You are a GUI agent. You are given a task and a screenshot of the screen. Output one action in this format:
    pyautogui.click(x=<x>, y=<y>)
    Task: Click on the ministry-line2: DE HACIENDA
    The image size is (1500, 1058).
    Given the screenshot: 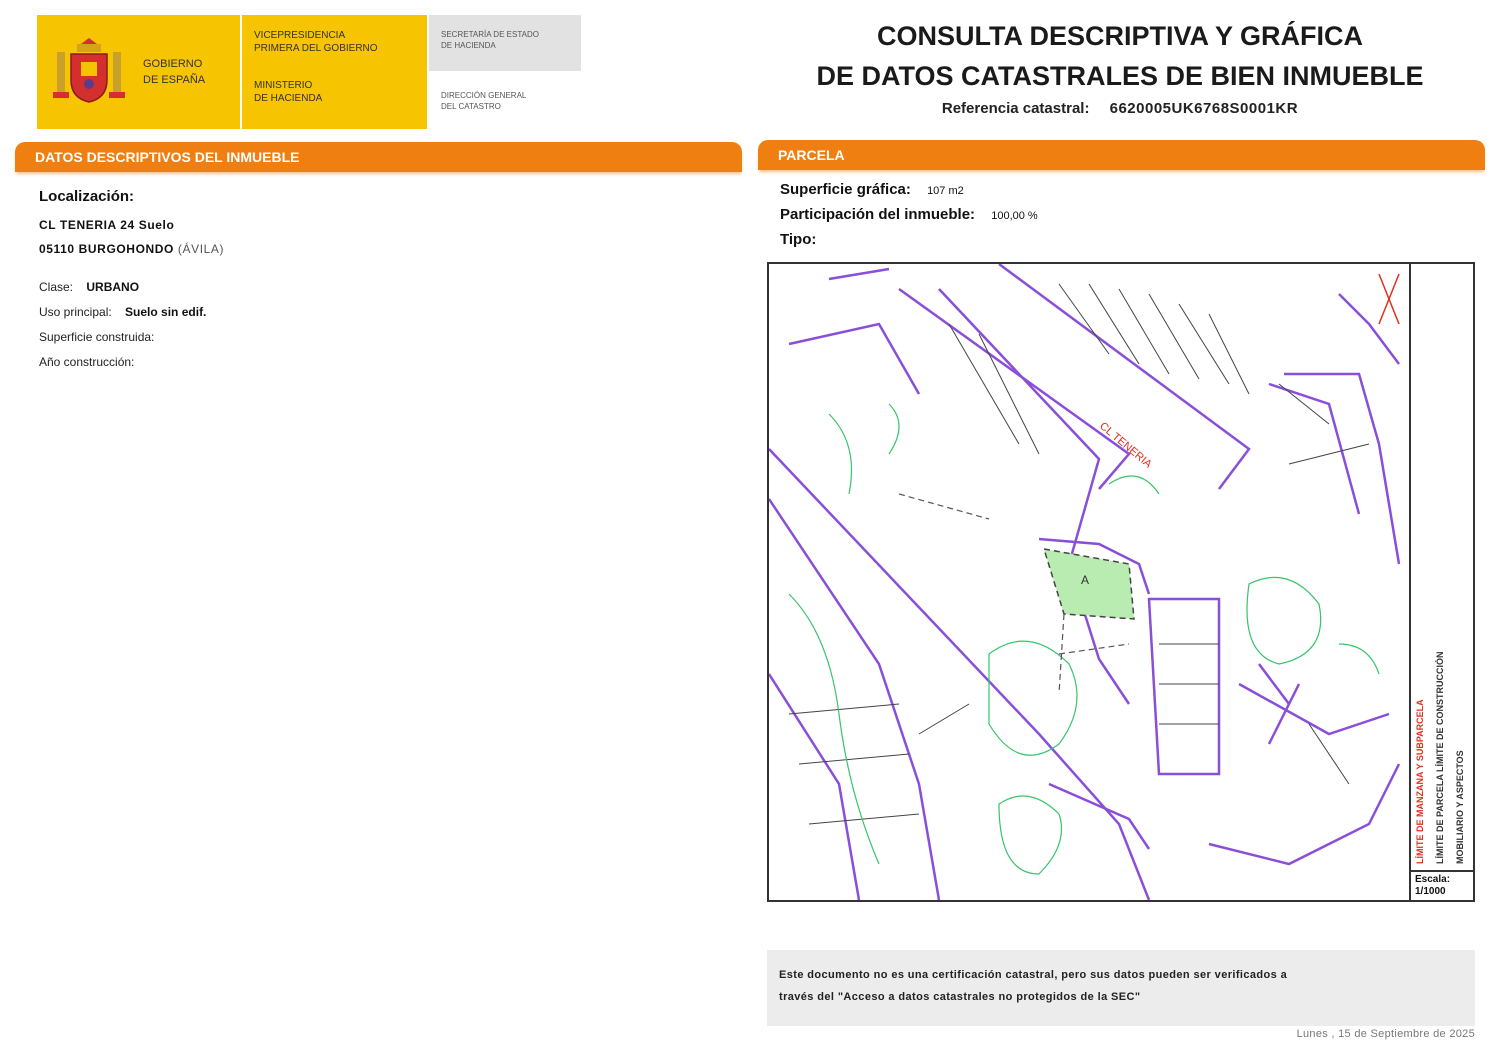 What is the action you would take?
    pyautogui.click(x=288, y=98)
    